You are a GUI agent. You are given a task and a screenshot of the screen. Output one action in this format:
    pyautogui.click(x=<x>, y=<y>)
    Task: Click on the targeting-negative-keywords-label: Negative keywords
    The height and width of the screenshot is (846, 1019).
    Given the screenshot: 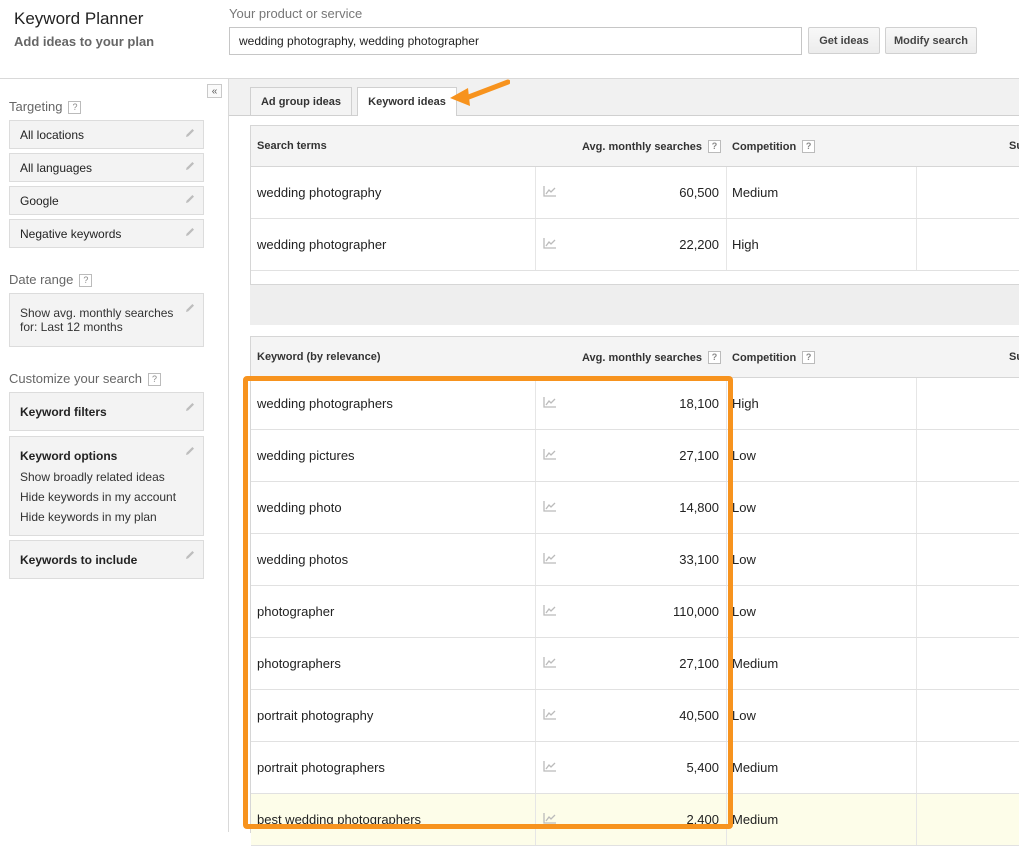 What is the action you would take?
    pyautogui.click(x=71, y=234)
    